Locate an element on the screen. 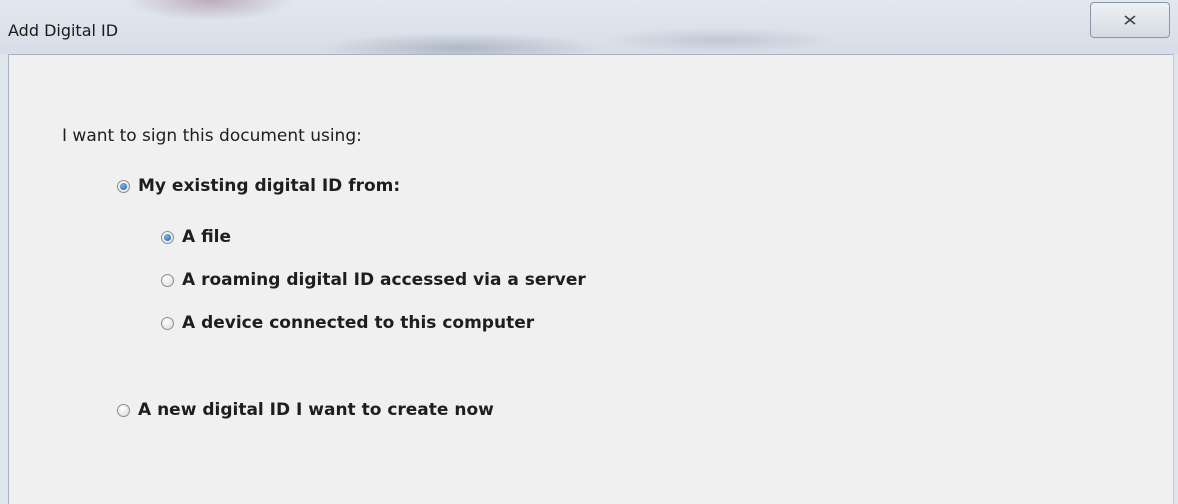 Image resolution: width=1178 pixels, height=504 pixels. option-existing-digital-id-label: My existing digital ID from: is located at coordinates (269, 186).